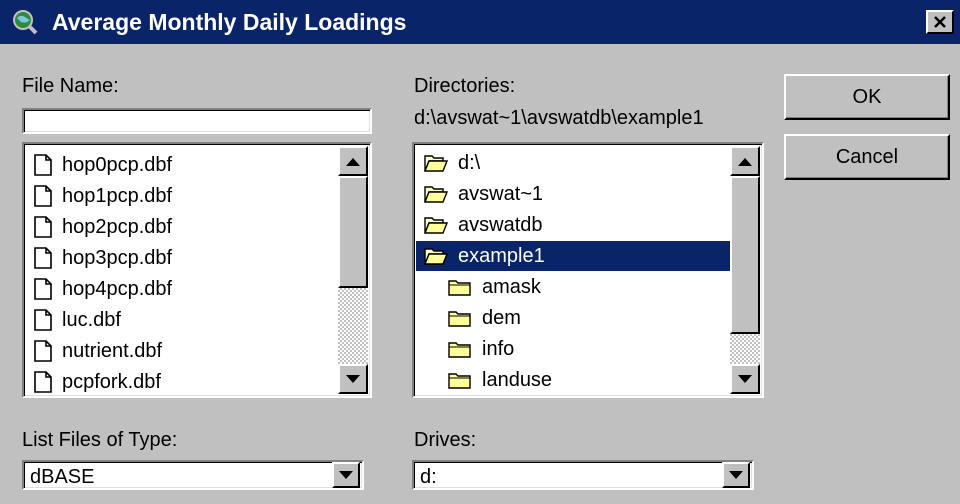  I want to click on file-list-item-label: pcpfork.dbf, so click(111, 381).